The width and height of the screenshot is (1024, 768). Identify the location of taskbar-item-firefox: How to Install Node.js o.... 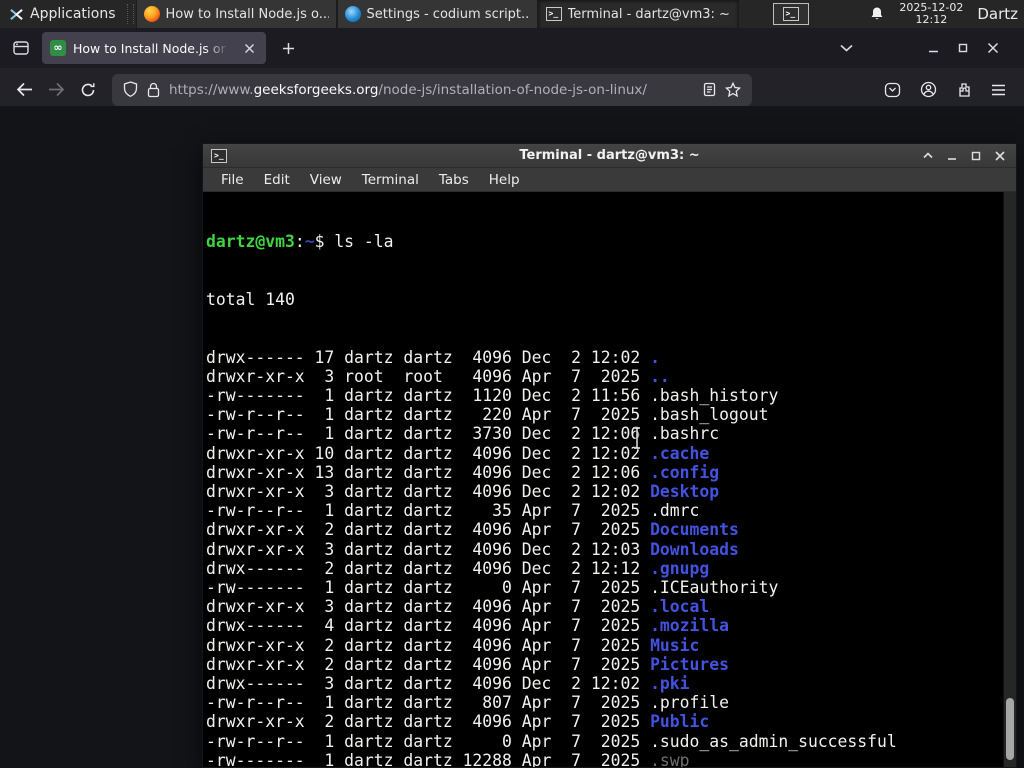
(236, 14).